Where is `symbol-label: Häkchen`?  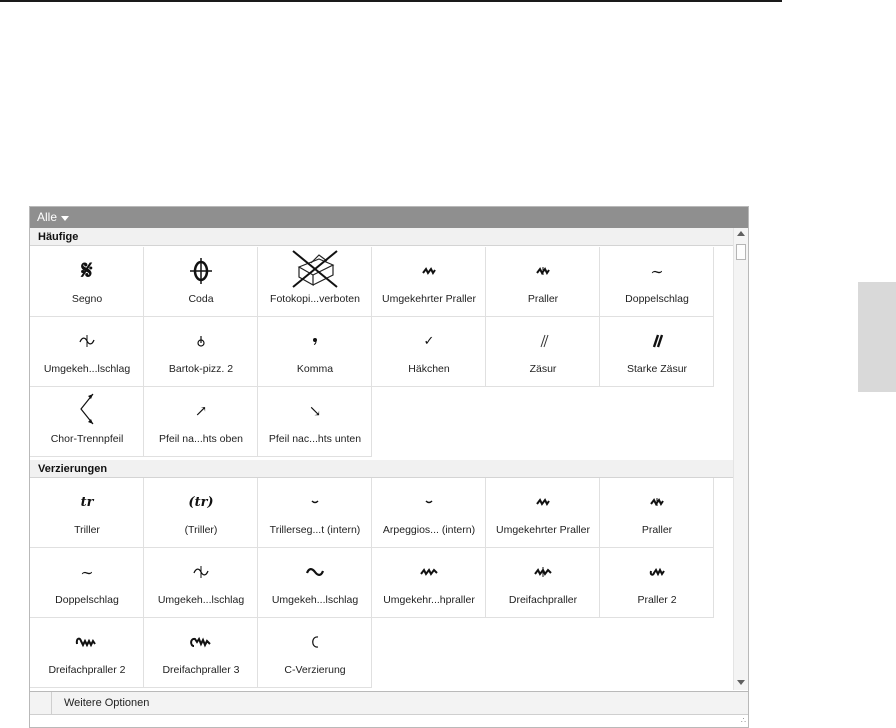
symbol-label: Häkchen is located at coordinates (429, 369).